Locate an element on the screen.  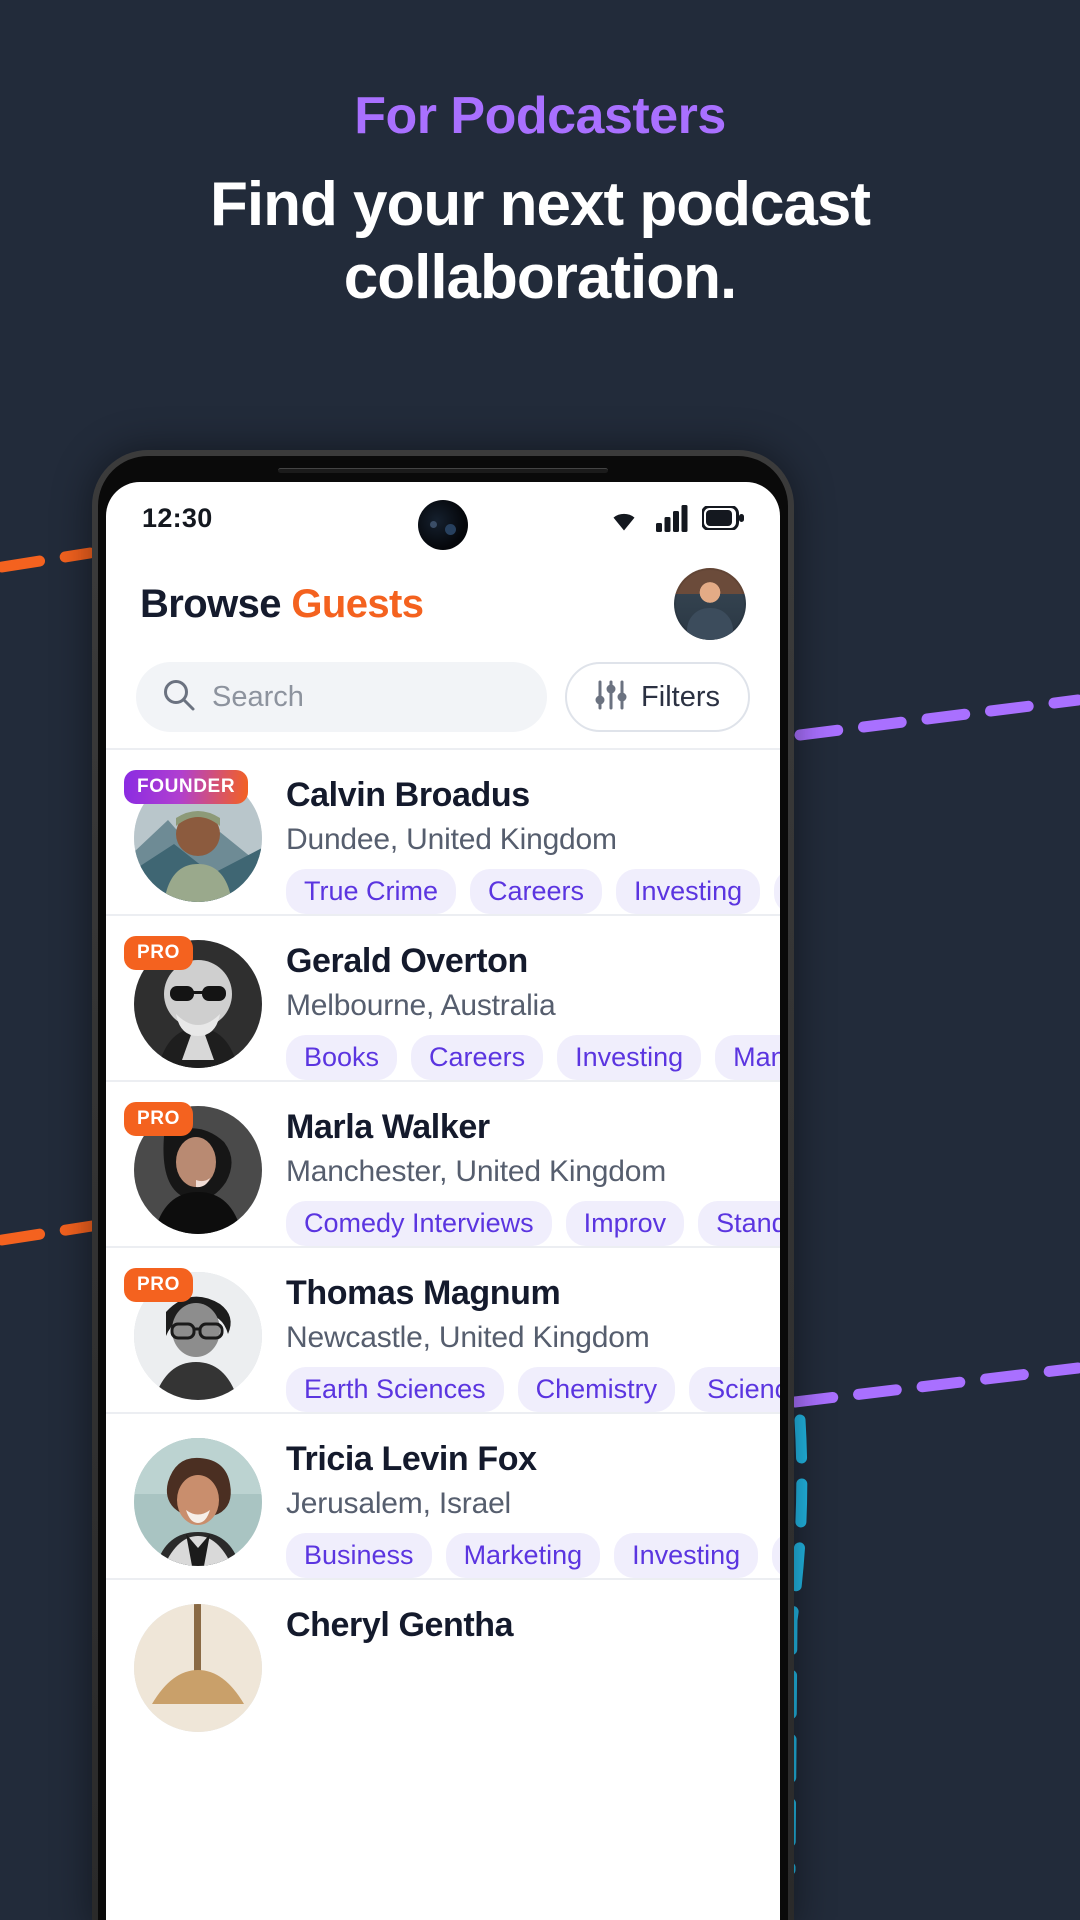
screen-title-primary: Browse is located at coordinates (211, 603).